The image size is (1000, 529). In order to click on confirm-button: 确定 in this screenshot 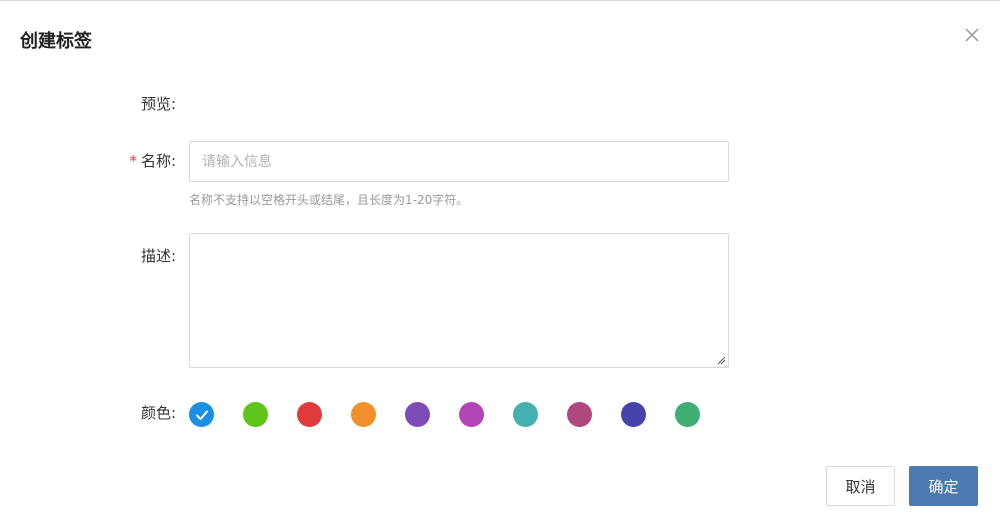, I will do `click(943, 486)`.